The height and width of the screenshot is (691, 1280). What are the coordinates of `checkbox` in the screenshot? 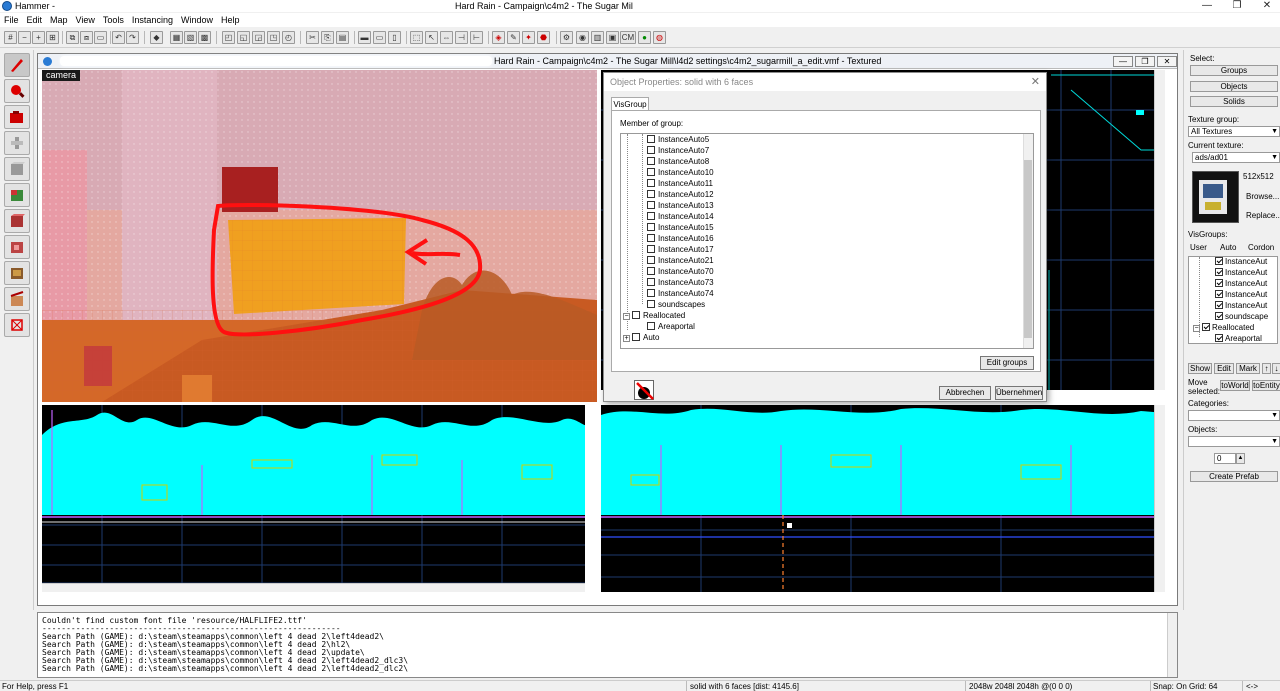 It's located at (651, 139).